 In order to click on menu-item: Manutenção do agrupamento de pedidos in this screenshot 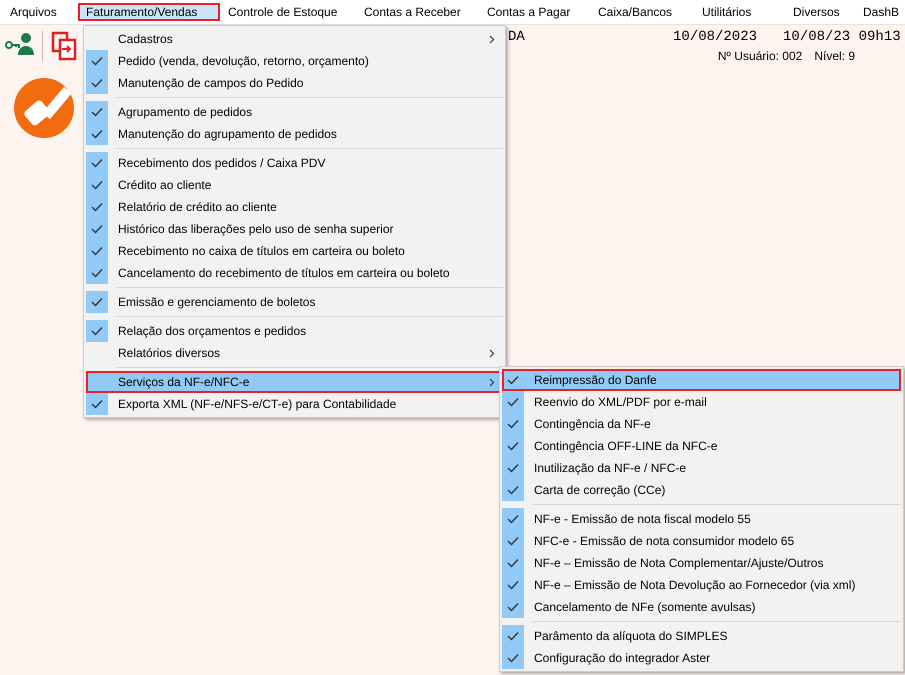, I will do `click(294, 134)`.